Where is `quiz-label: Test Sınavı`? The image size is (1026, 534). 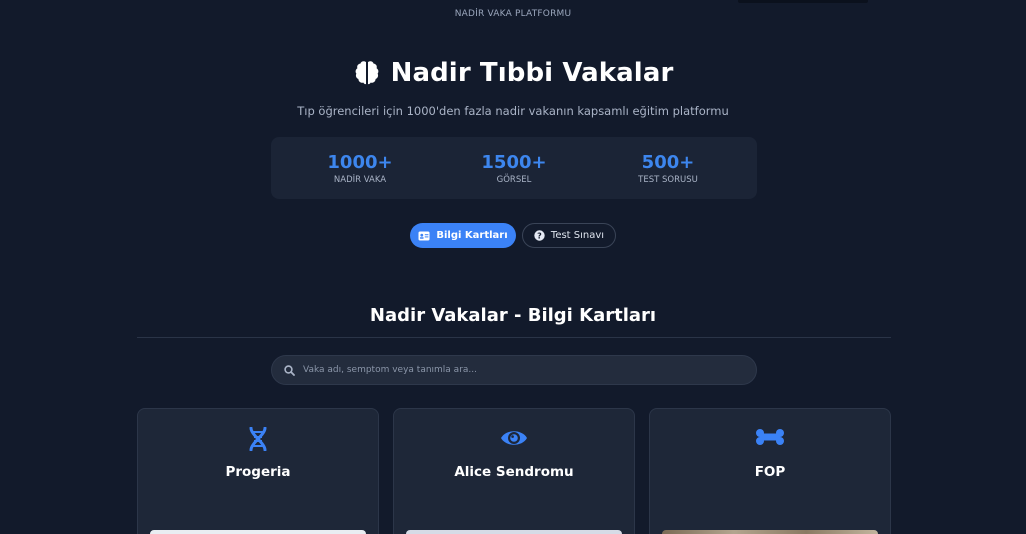 quiz-label: Test Sınavı is located at coordinates (577, 235).